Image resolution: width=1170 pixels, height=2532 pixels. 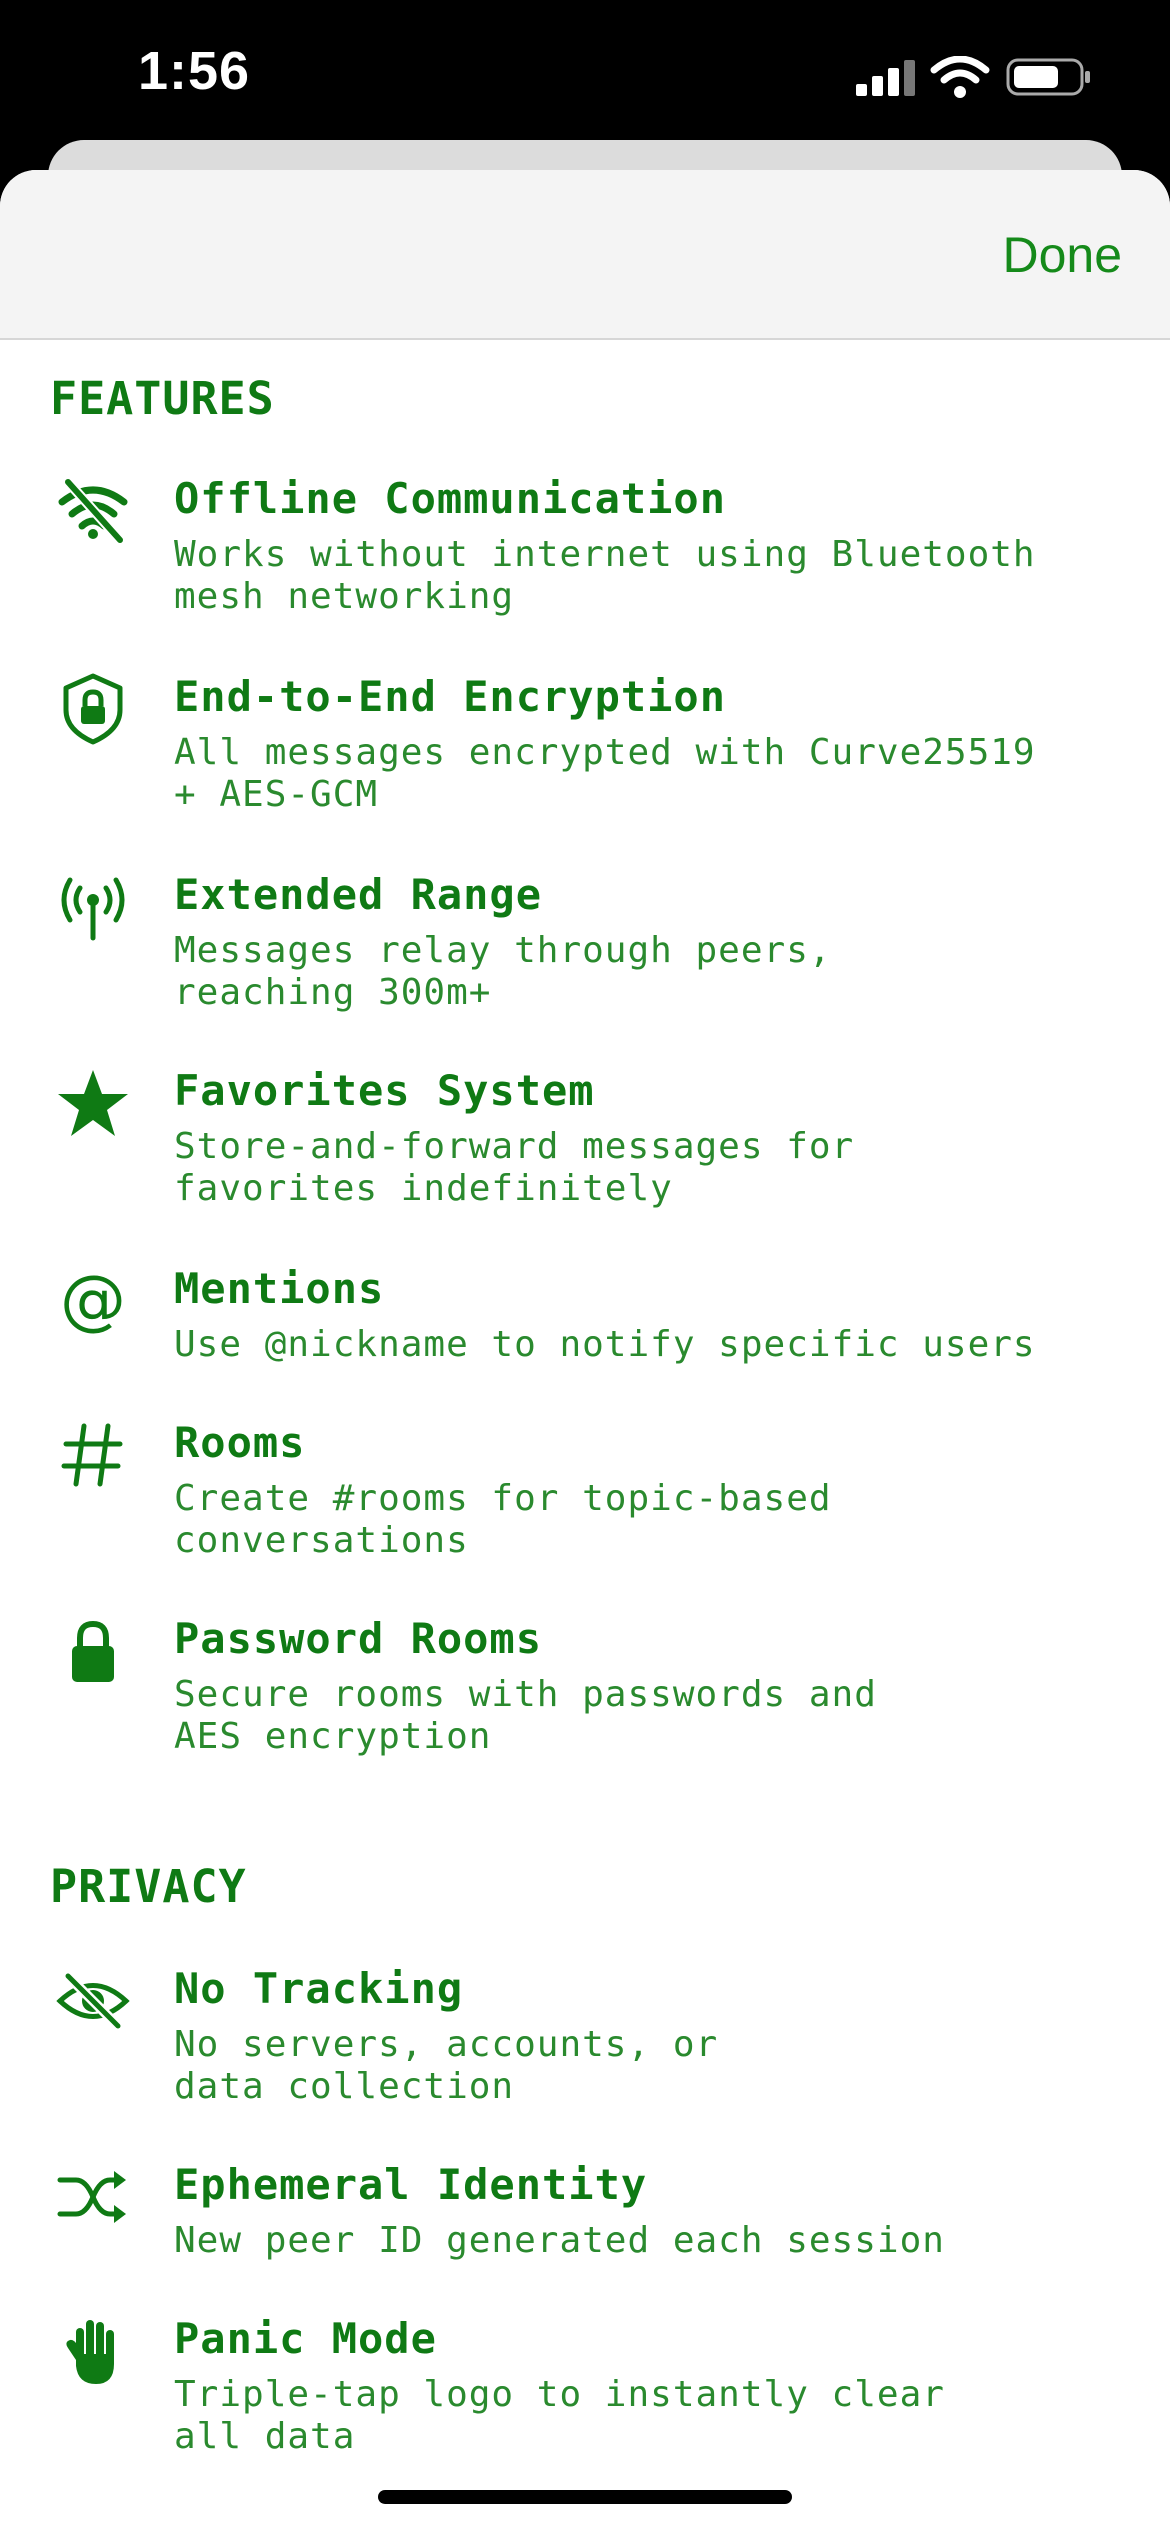 What do you see at coordinates (91, 2197) in the screenshot?
I see `shuffle-icon` at bounding box center [91, 2197].